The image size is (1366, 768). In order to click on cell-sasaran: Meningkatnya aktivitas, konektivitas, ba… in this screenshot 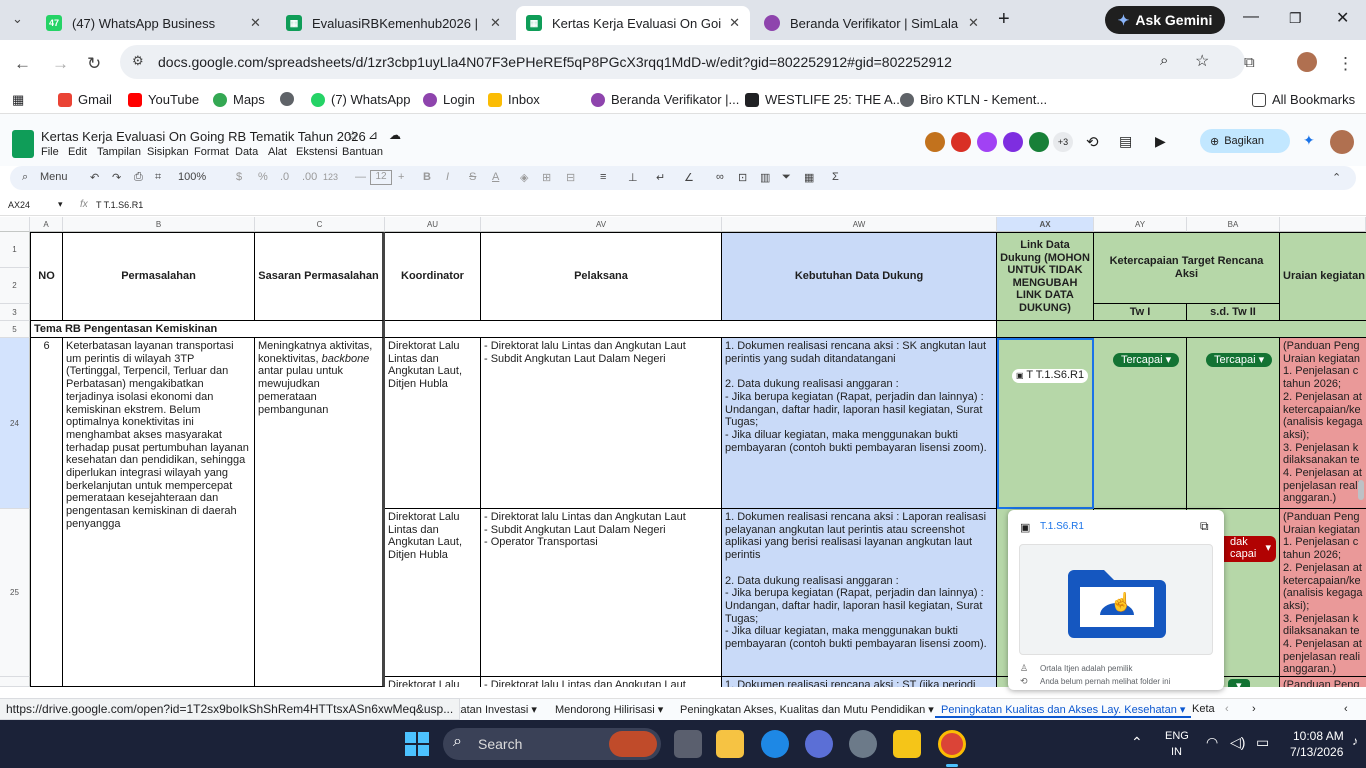, I will do `click(320, 512)`.